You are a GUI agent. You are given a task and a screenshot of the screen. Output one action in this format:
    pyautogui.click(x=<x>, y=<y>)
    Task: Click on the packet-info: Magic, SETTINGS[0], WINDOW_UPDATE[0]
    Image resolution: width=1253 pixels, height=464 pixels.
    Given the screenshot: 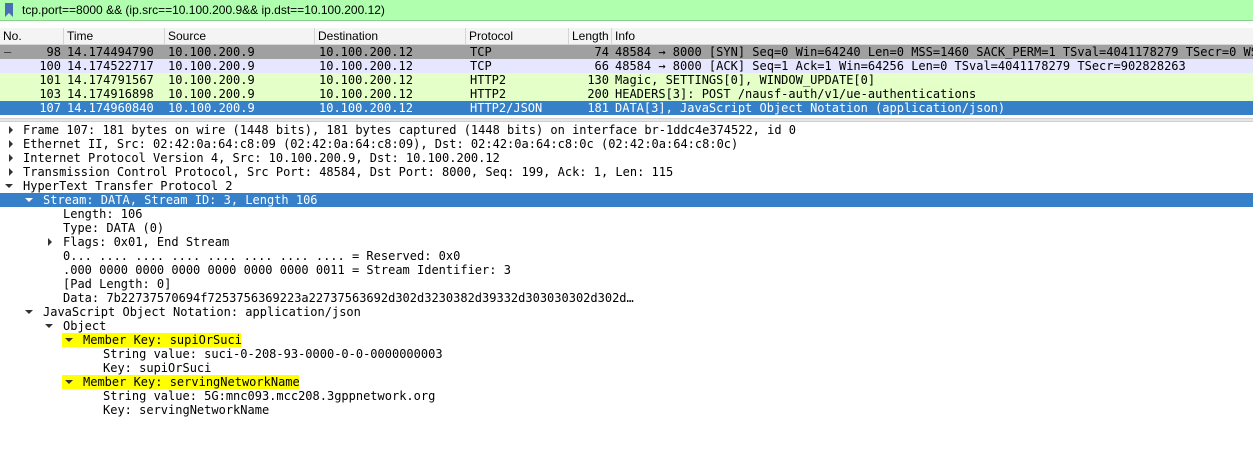 What is the action you would take?
    pyautogui.click(x=745, y=80)
    